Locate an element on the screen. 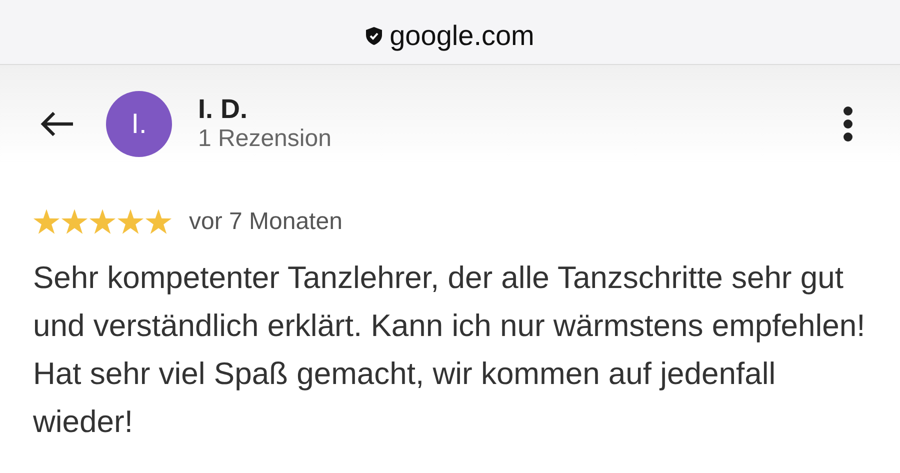  address-bar: google.com is located at coordinates (450, 32).